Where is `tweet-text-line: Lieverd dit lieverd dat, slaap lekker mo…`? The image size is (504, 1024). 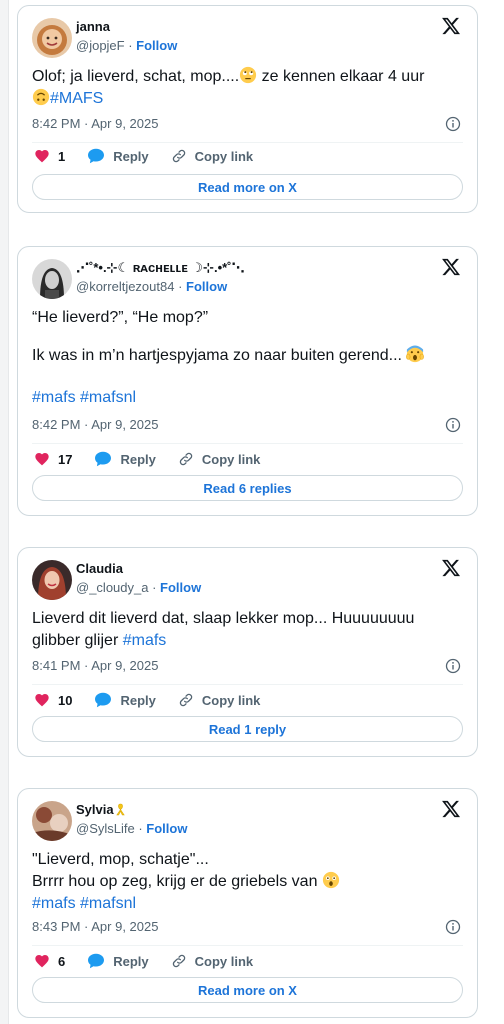 tweet-text-line: Lieverd dit lieverd dat, slaap lekker mo… is located at coordinates (223, 618).